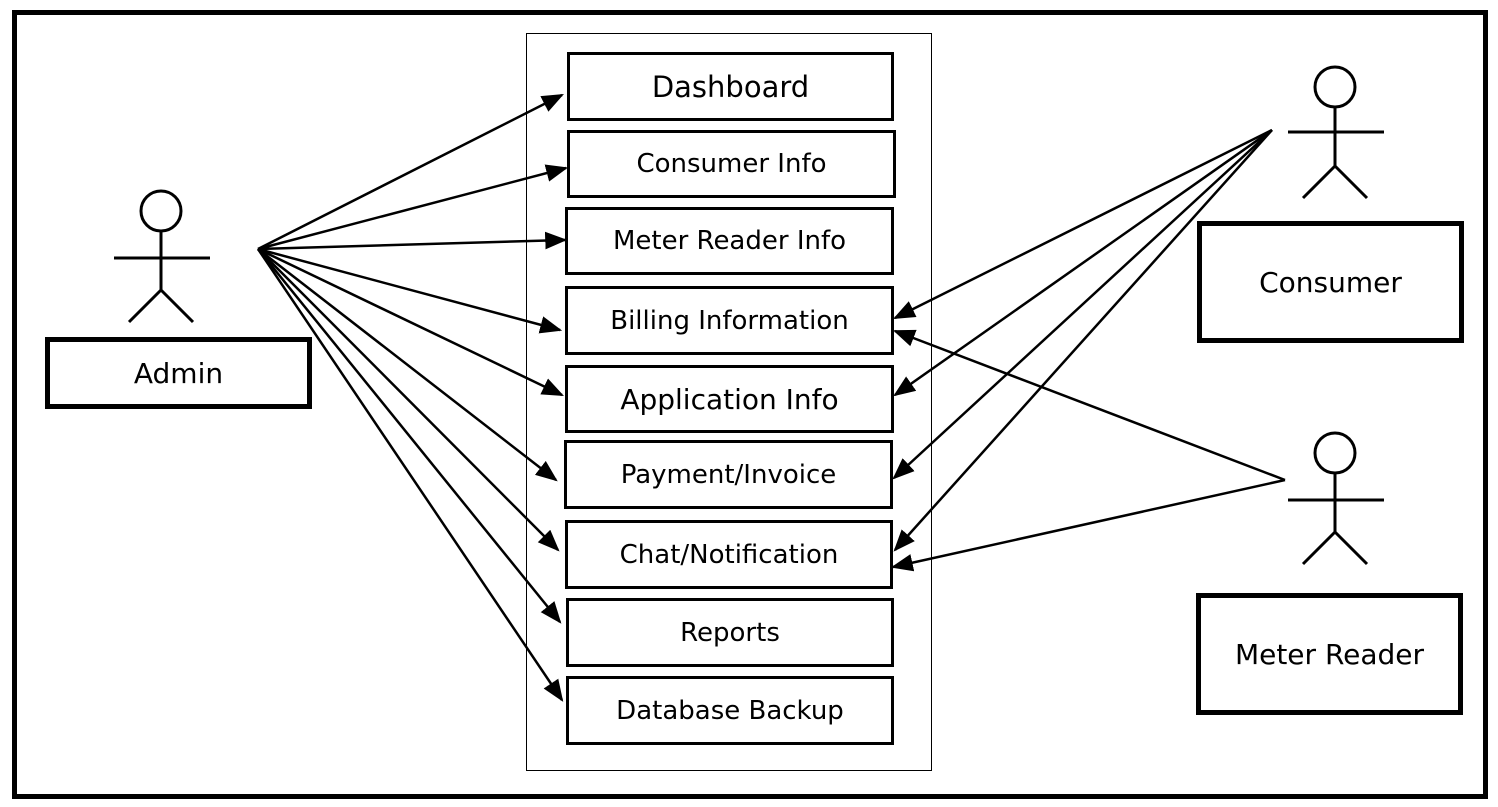 Image resolution: width=1498 pixels, height=807 pixels. I want to click on association-consumer-to-billing-information, so click(1083, 224).